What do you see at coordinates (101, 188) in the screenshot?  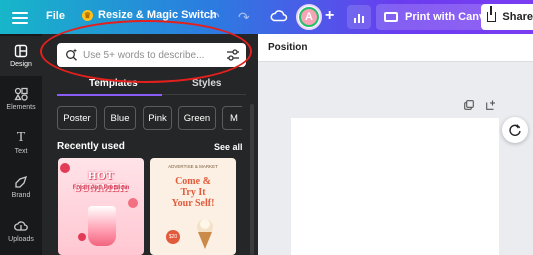 I see `thumbnail-subtitle: Fresh And Premium` at bounding box center [101, 188].